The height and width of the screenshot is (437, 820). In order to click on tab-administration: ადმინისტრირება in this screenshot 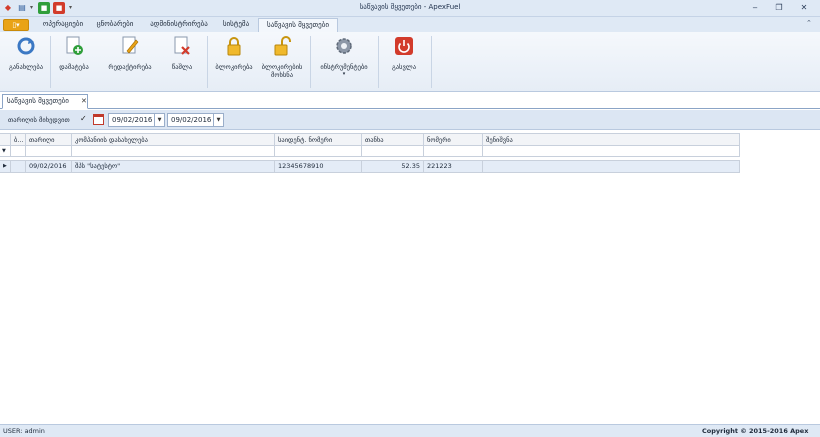, I will do `click(179, 25)`.